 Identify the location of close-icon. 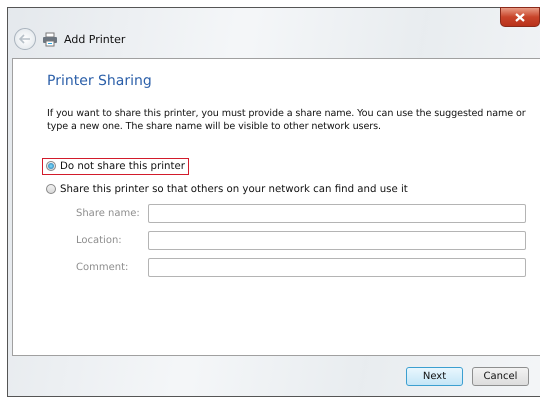
(520, 17).